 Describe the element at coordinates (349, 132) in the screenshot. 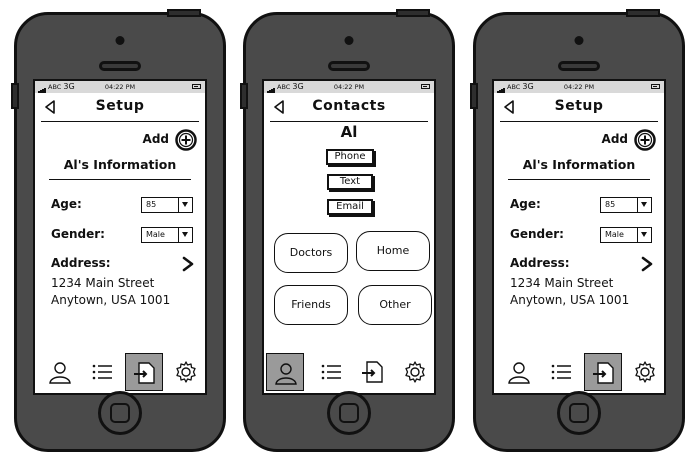

I see `contact-name: Al` at that location.